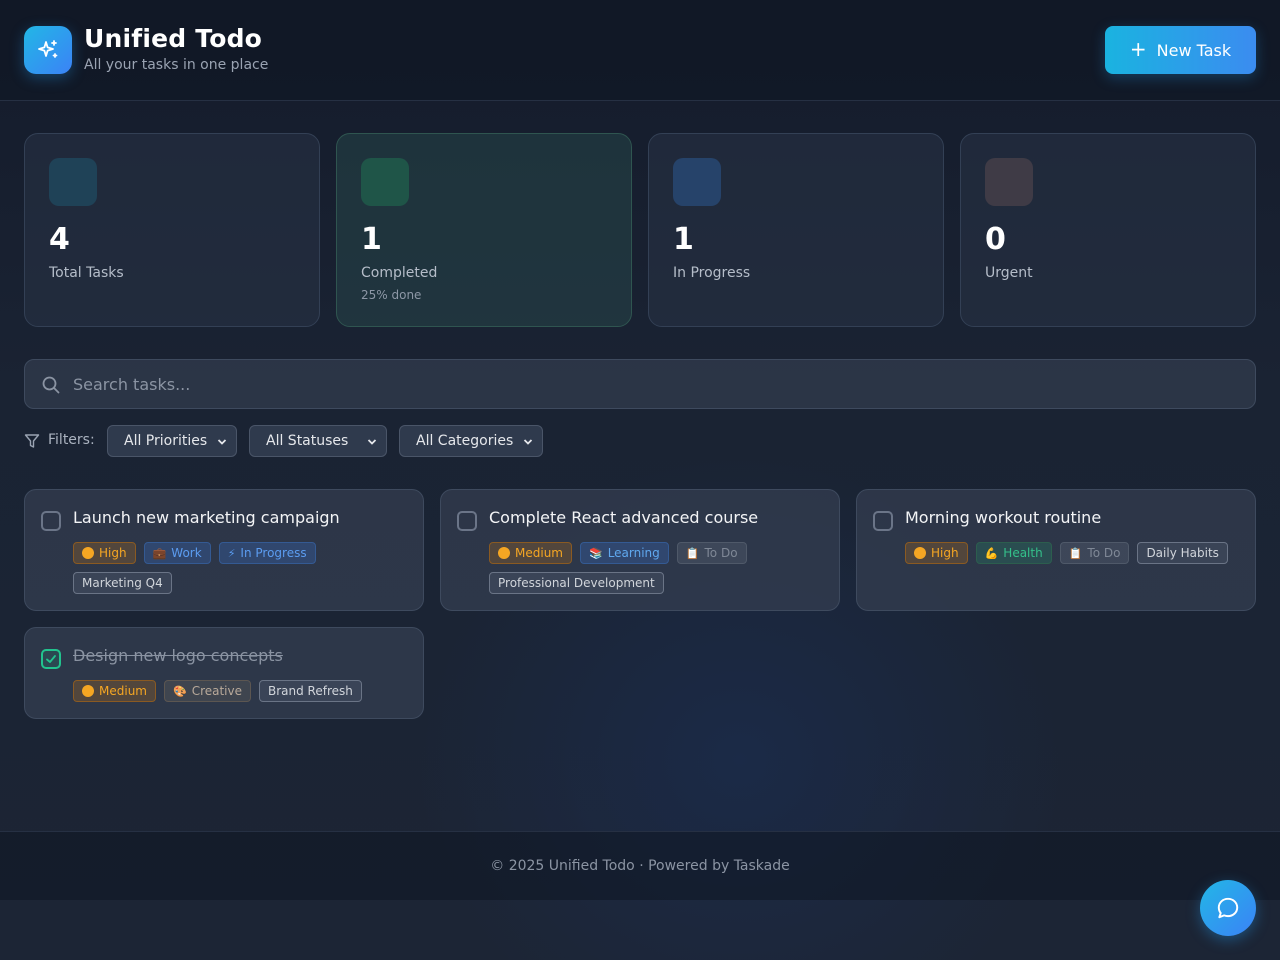 Image resolution: width=1280 pixels, height=960 pixels. What do you see at coordinates (86, 273) in the screenshot?
I see `stat-label: Total Tasks` at bounding box center [86, 273].